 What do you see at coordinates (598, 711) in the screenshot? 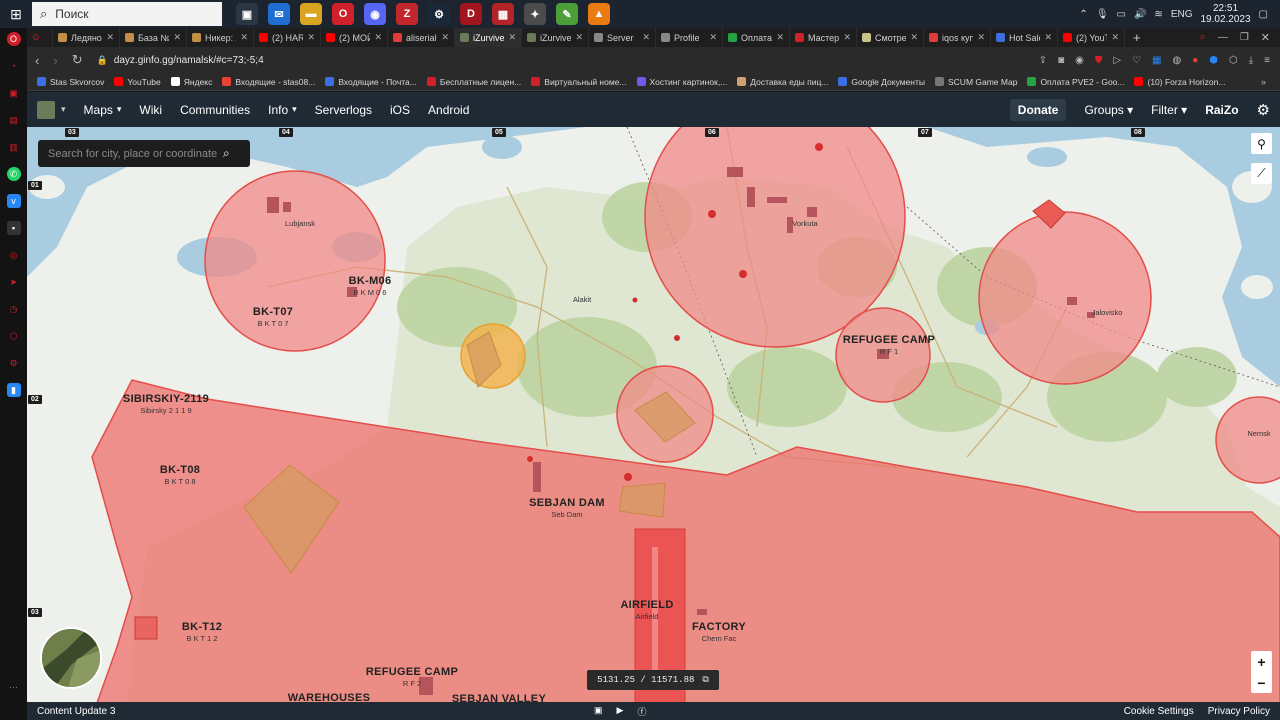
I see `screen-icon: ▣` at bounding box center [598, 711].